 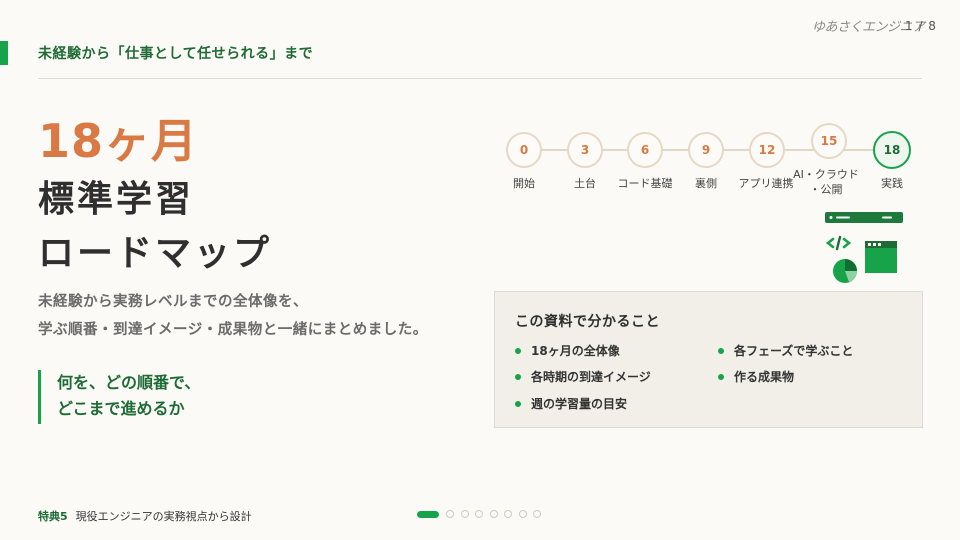 I want to click on slide-pager, so click(x=482, y=514).